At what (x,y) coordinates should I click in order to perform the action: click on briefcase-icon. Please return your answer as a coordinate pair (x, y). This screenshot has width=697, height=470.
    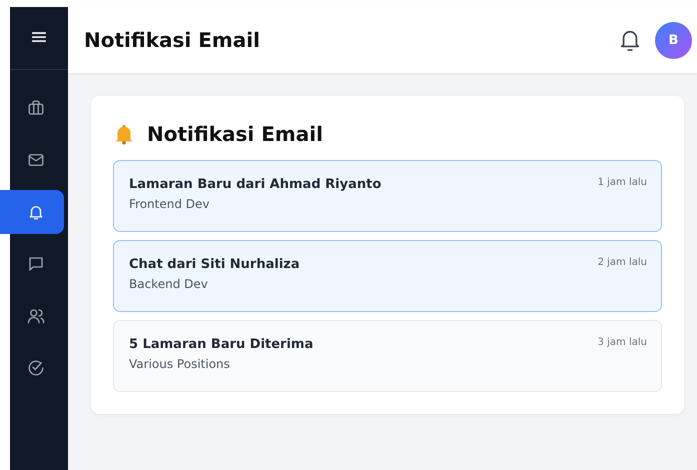
    Looking at the image, I should click on (36, 108).